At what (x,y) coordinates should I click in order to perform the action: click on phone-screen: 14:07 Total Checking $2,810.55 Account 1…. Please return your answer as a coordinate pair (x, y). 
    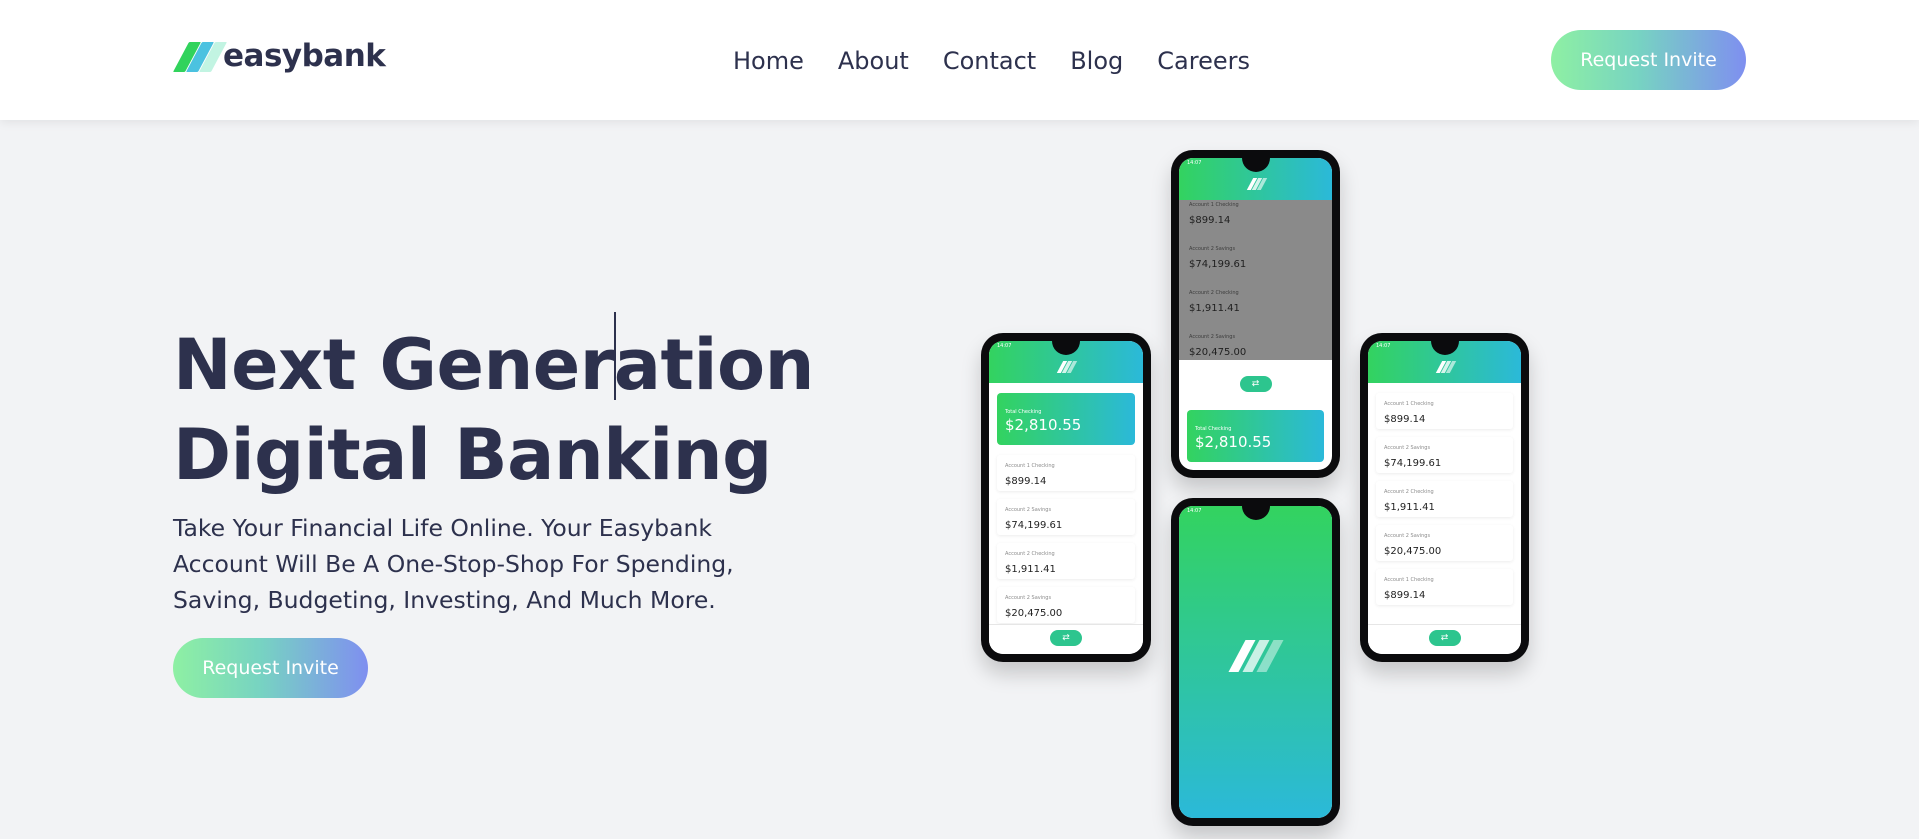
    Looking at the image, I should click on (1066, 497).